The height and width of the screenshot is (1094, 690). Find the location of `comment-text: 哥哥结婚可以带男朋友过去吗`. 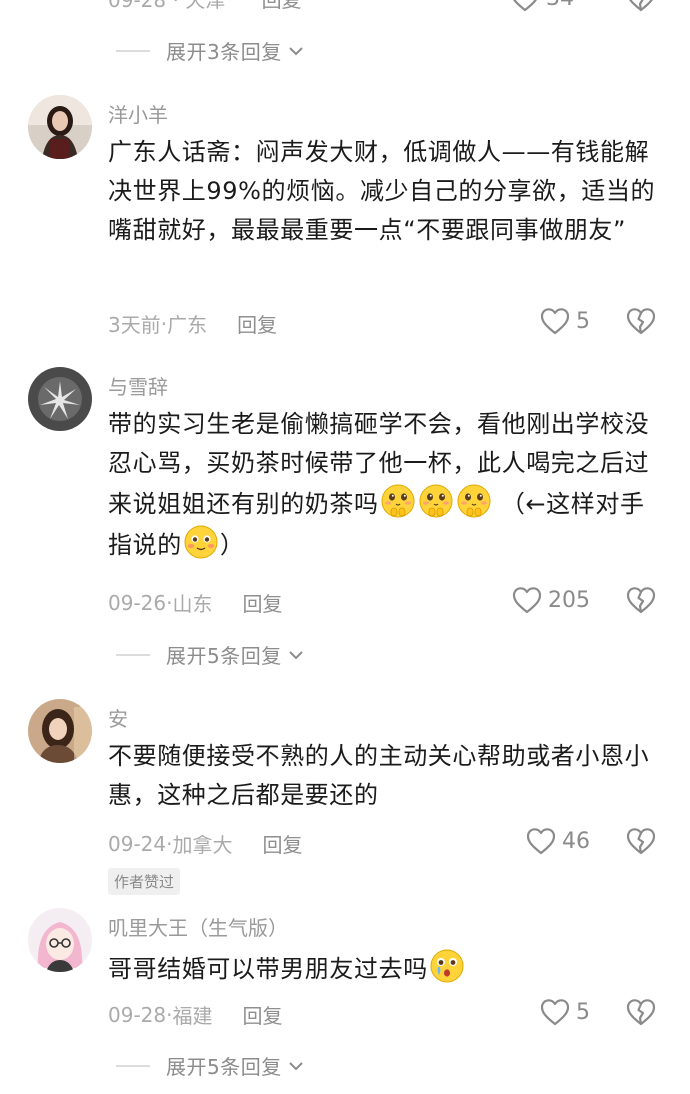

comment-text: 哥哥结婚可以带男朋友过去吗 is located at coordinates (388, 968).